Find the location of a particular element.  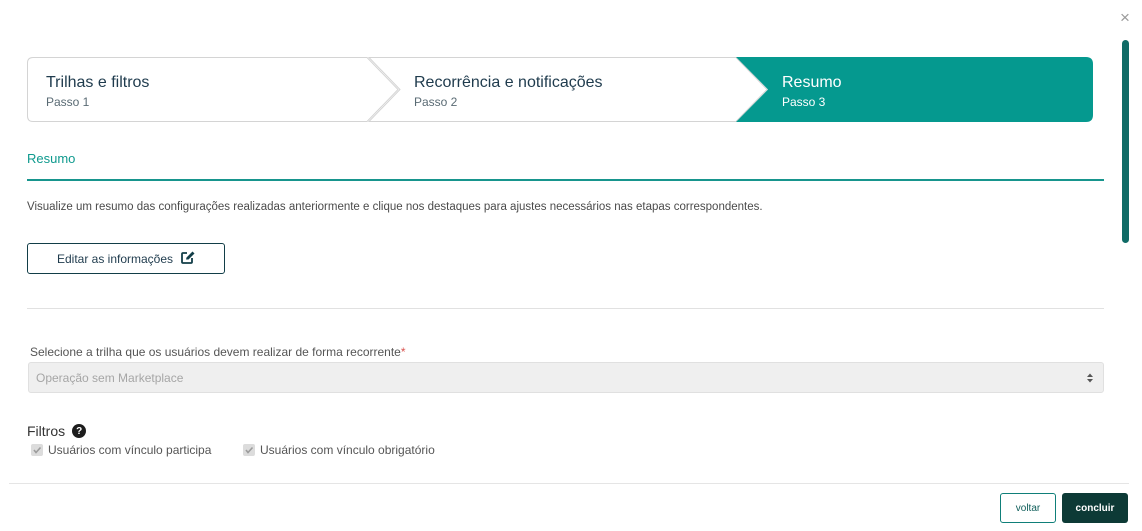

close-icon: × is located at coordinates (1125, 18).